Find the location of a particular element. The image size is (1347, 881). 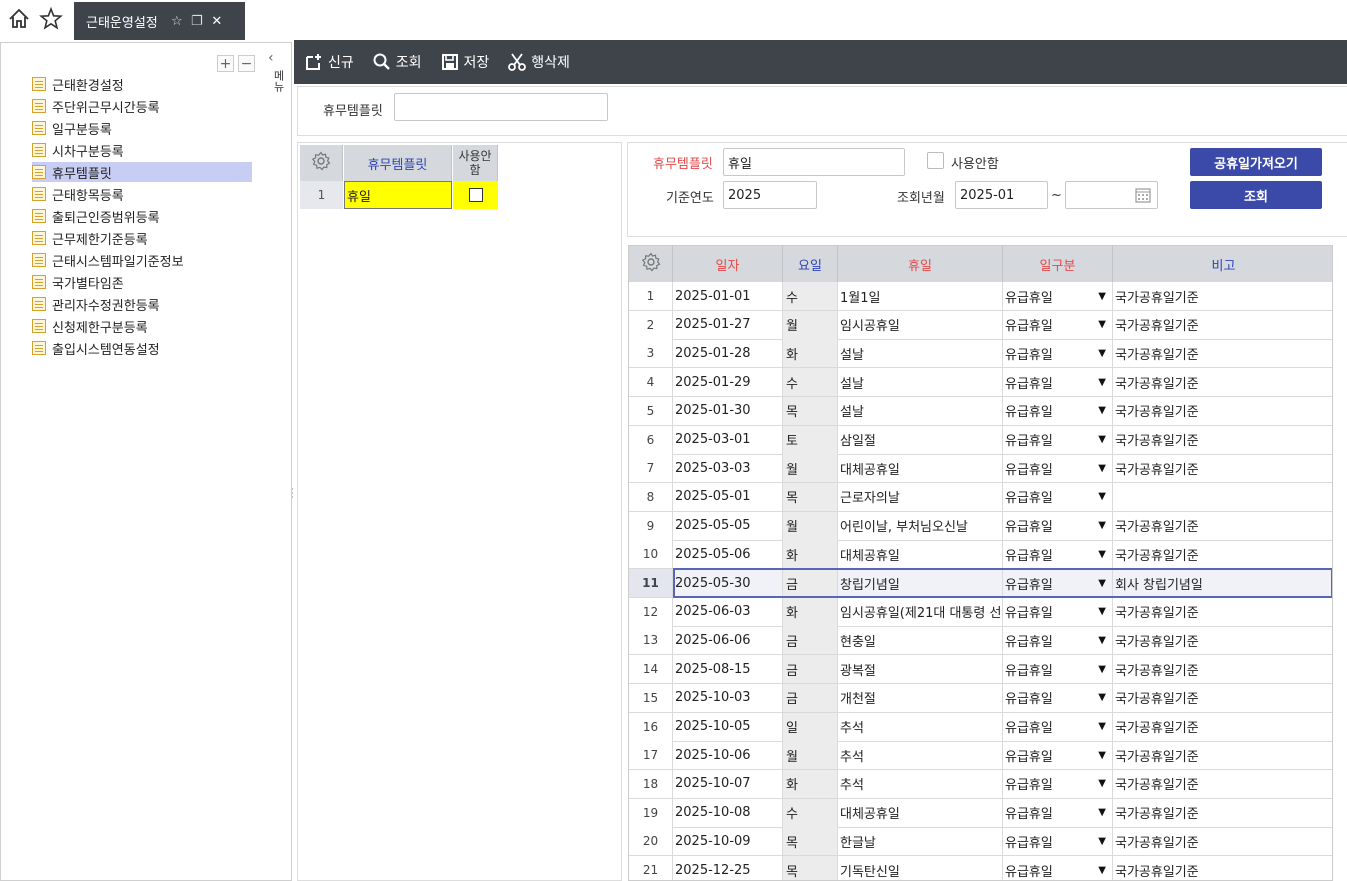

holiday-name-cell: 근로자의날 is located at coordinates (920, 496).